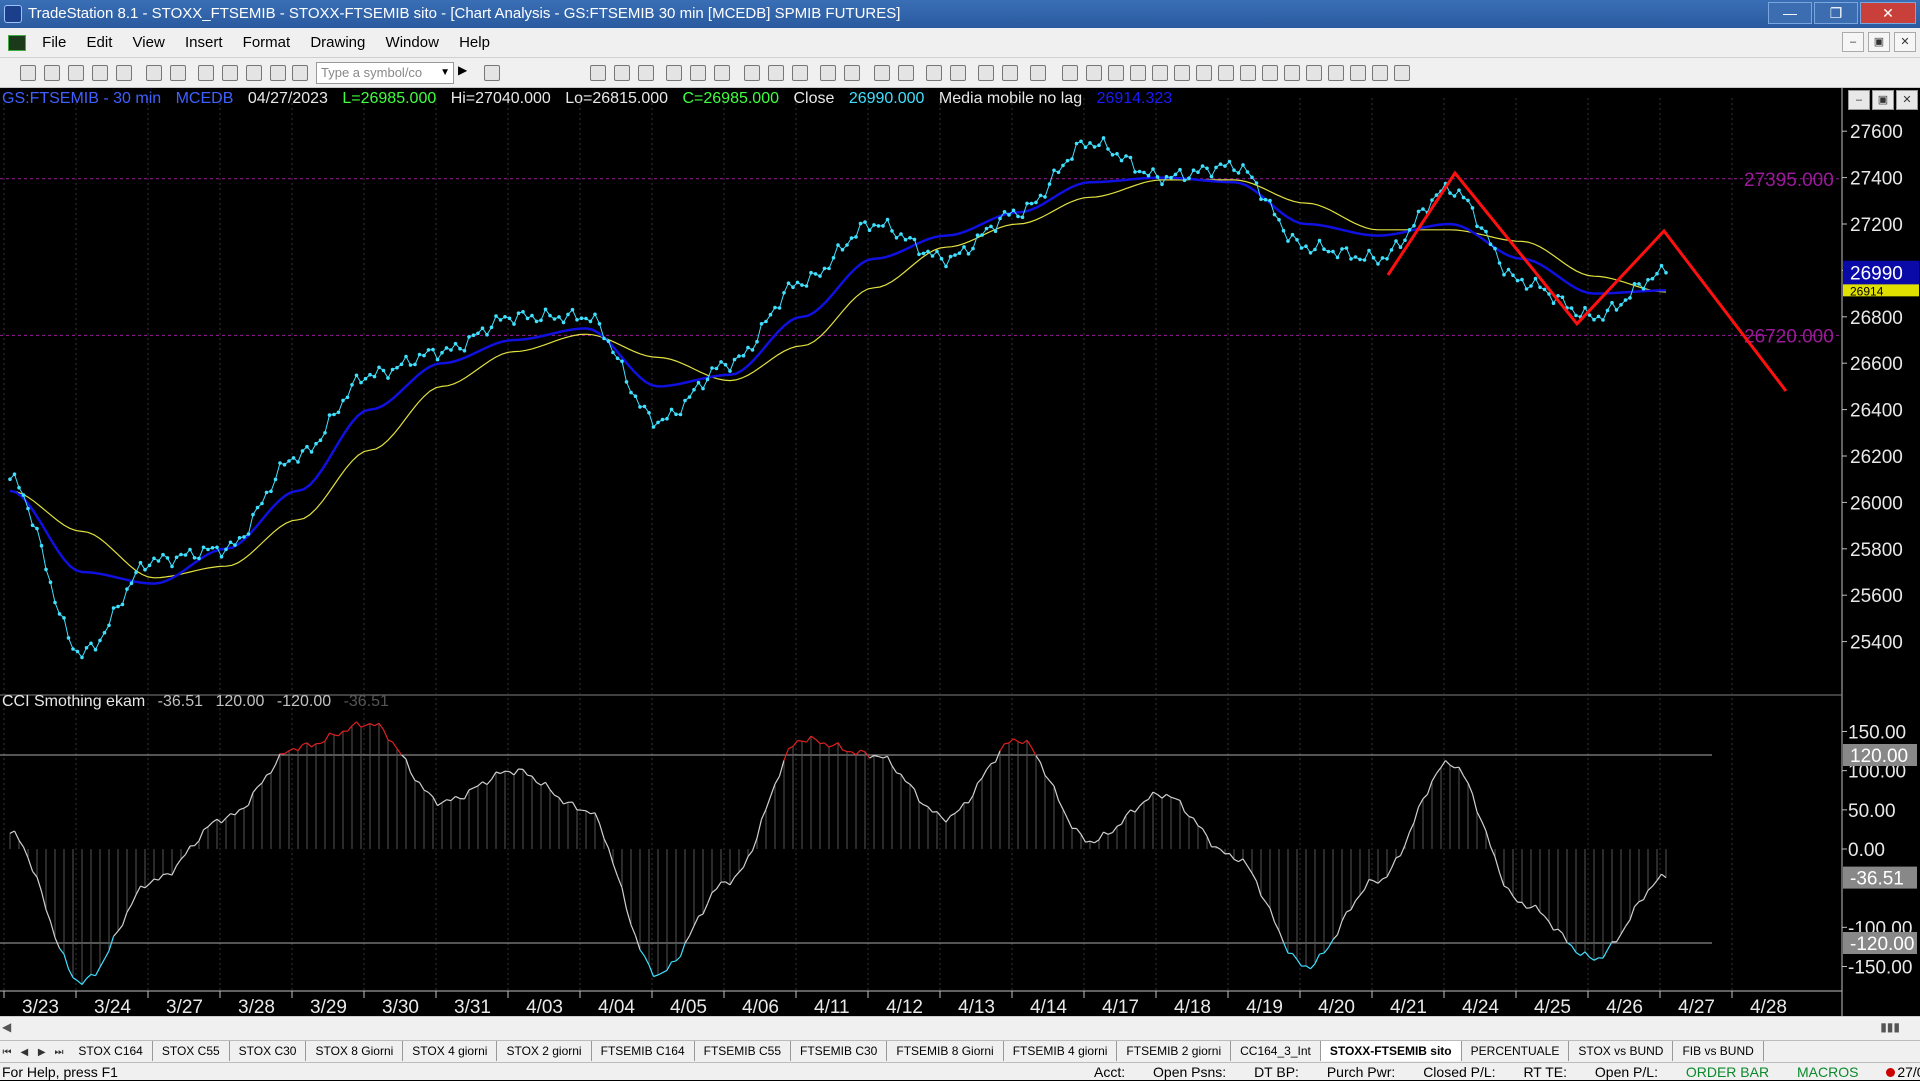 This screenshot has height=1081, width=1920. Describe the element at coordinates (1010, 73) in the screenshot. I see `insert-analysis-icon` at that location.